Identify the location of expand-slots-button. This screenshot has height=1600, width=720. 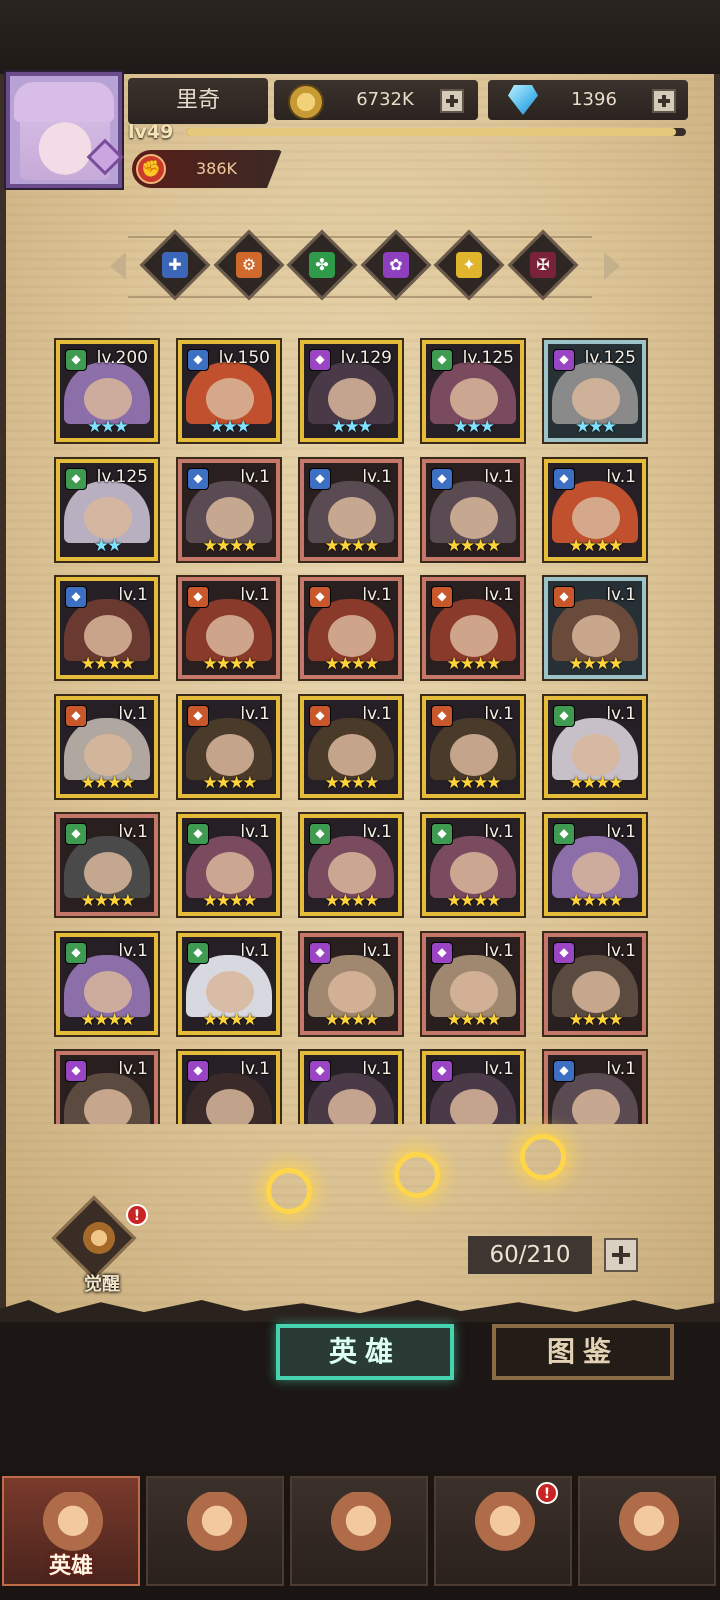
(621, 1255).